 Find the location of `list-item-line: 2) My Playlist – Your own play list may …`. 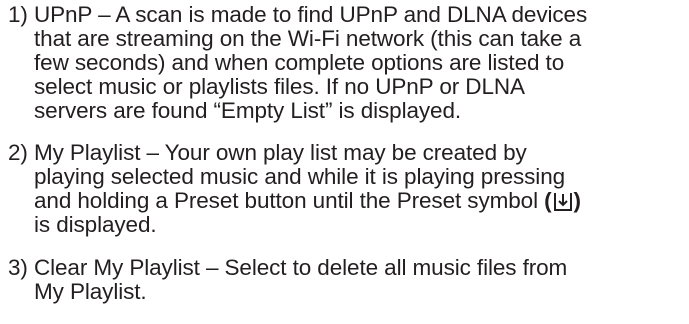

list-item-line: 2) My Playlist – Your own play list may … is located at coordinates (267, 152).